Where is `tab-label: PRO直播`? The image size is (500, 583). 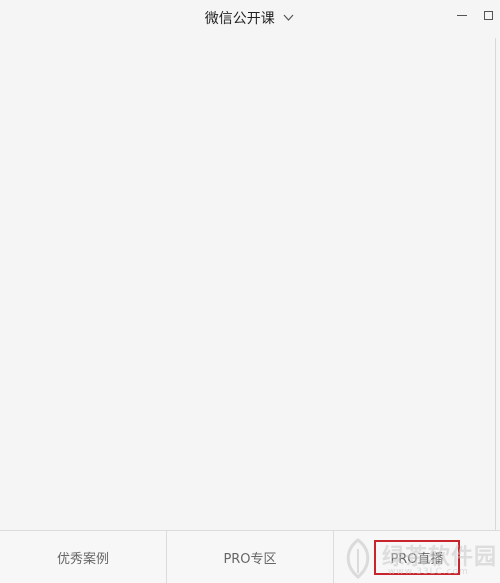
tab-label: PRO直播 is located at coordinates (417, 557).